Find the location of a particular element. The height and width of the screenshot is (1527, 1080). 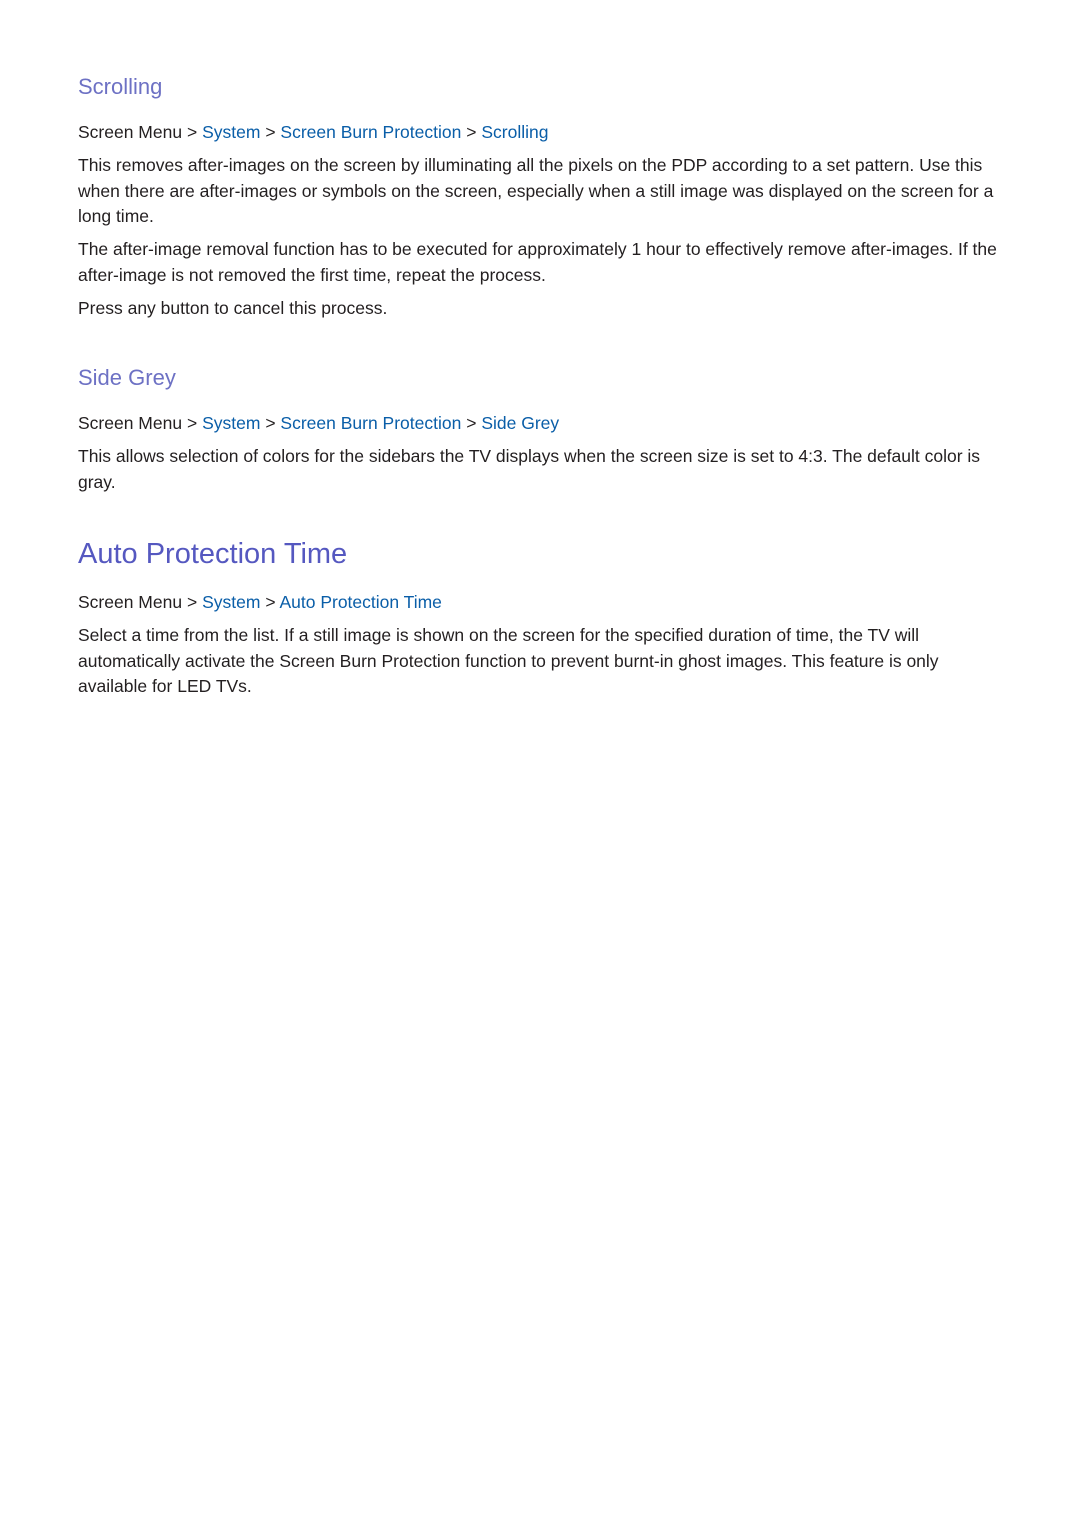

paragraph: Press any button to cancel this process. is located at coordinates (233, 308).